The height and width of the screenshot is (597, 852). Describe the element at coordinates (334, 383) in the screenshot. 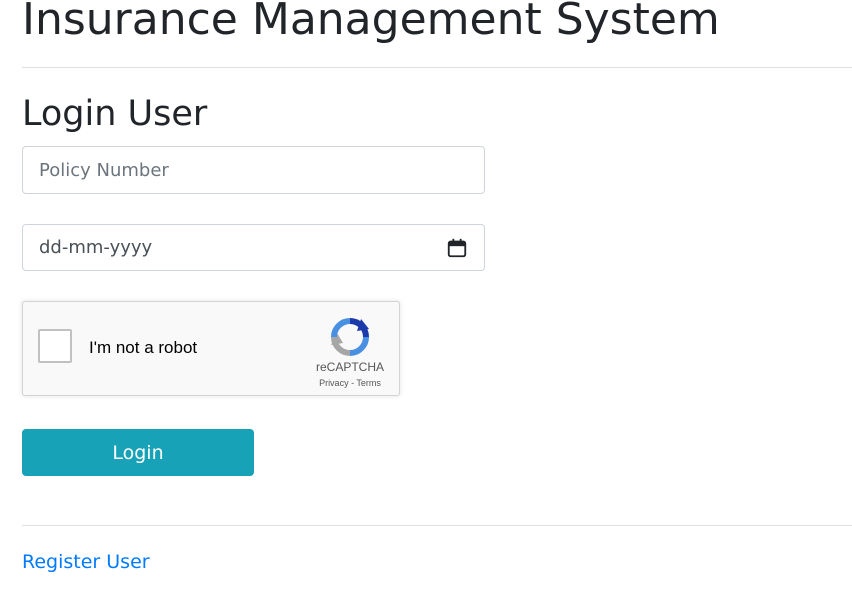

I see `recaptcha-privacy-link: Privacy` at that location.